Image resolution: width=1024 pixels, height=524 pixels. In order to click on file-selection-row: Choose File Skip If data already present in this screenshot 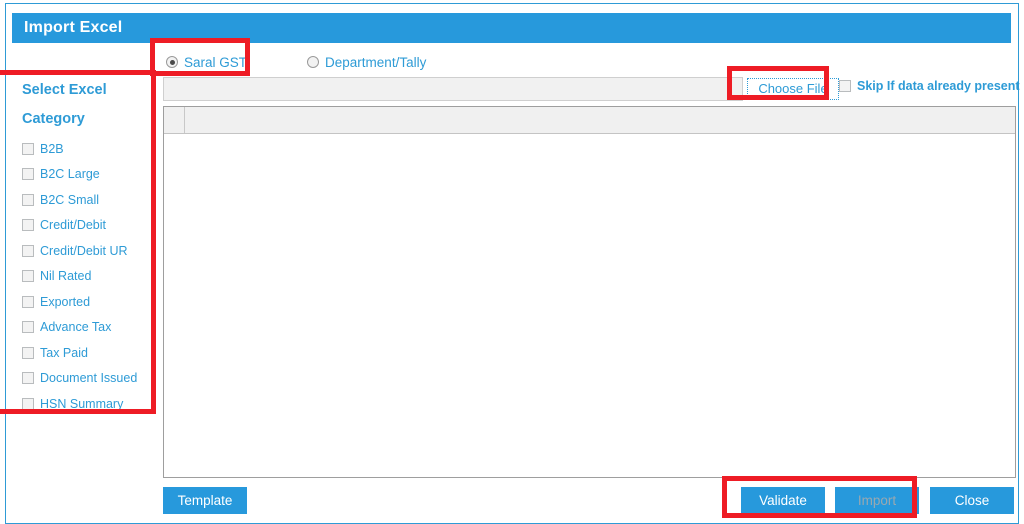, I will do `click(591, 89)`.